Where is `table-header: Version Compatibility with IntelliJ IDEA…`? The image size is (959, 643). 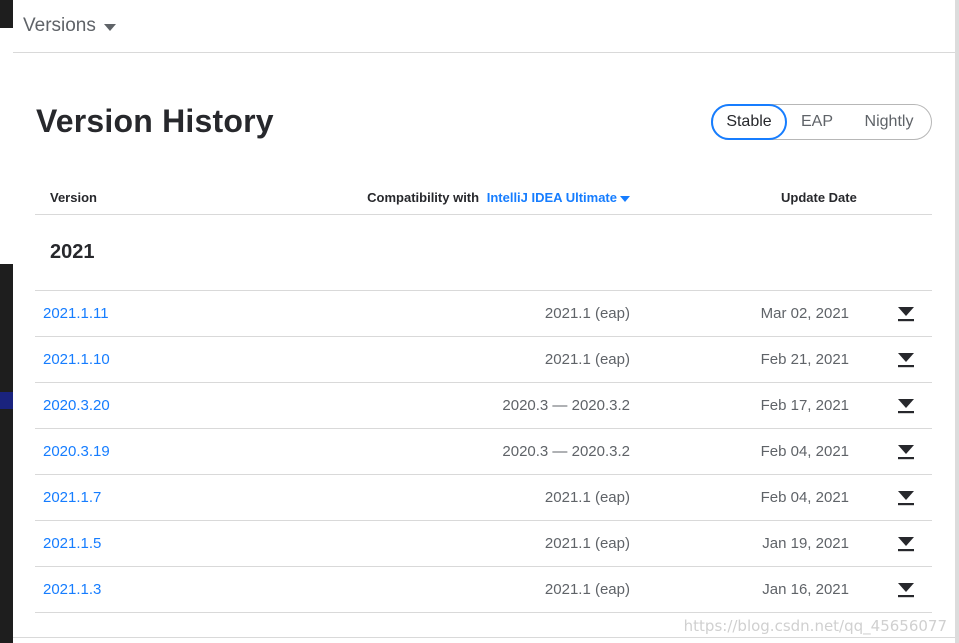
table-header: Version Compatibility with IntelliJ IDEA… is located at coordinates (483, 198).